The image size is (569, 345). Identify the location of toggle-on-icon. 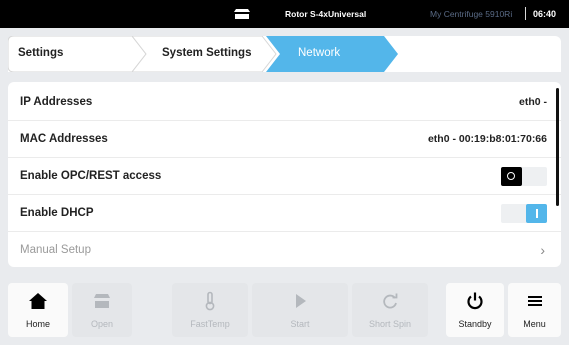
(537, 213).